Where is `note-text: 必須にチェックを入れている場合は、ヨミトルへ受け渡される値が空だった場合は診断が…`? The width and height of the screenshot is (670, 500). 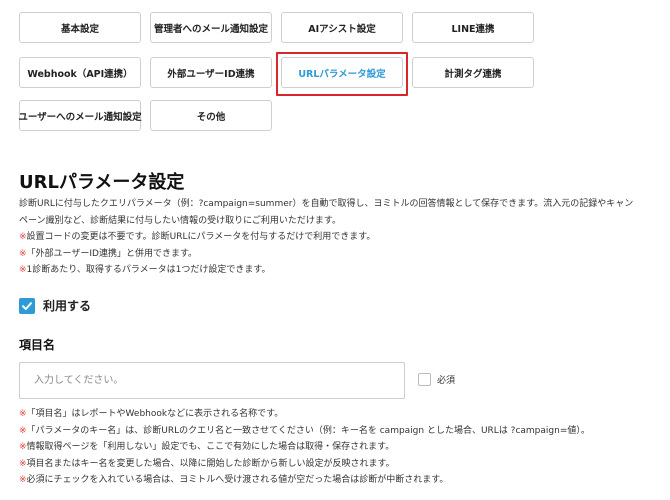 note-text: 必須にチェックを入れている場合は、ヨミトルへ受け渡される値が空だった場合は診断が… is located at coordinates (237, 480).